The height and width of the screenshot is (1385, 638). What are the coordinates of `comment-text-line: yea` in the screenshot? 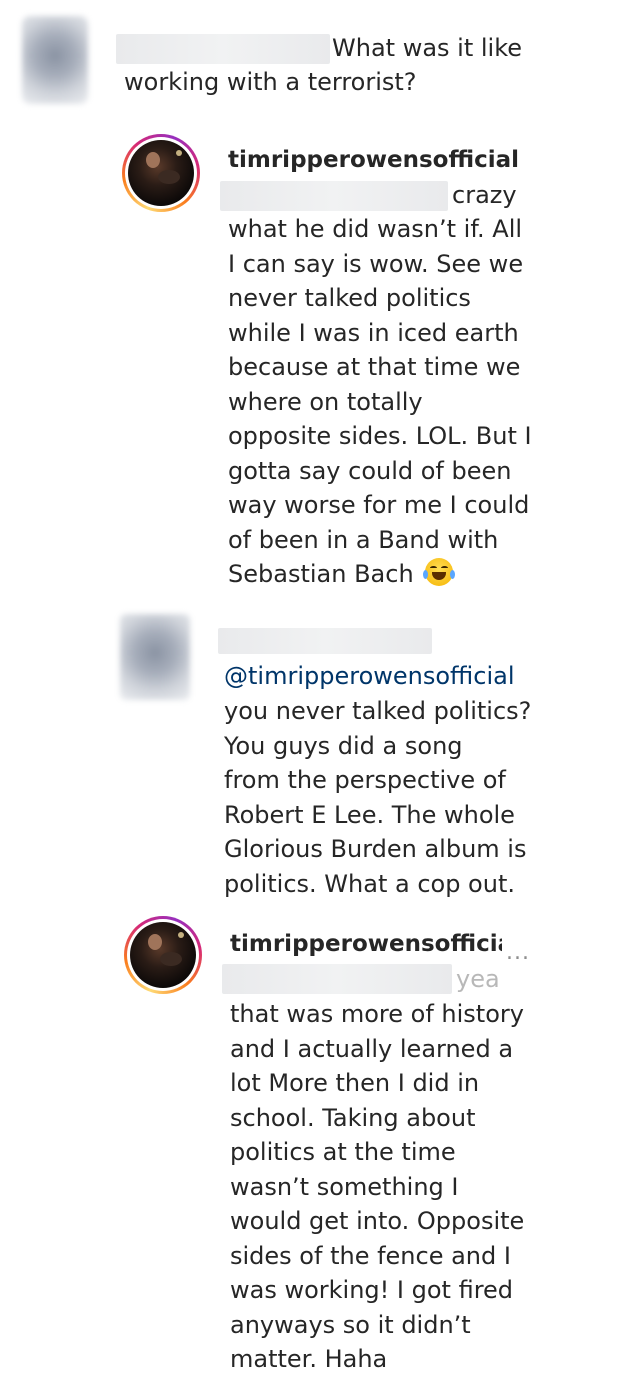 It's located at (478, 979).